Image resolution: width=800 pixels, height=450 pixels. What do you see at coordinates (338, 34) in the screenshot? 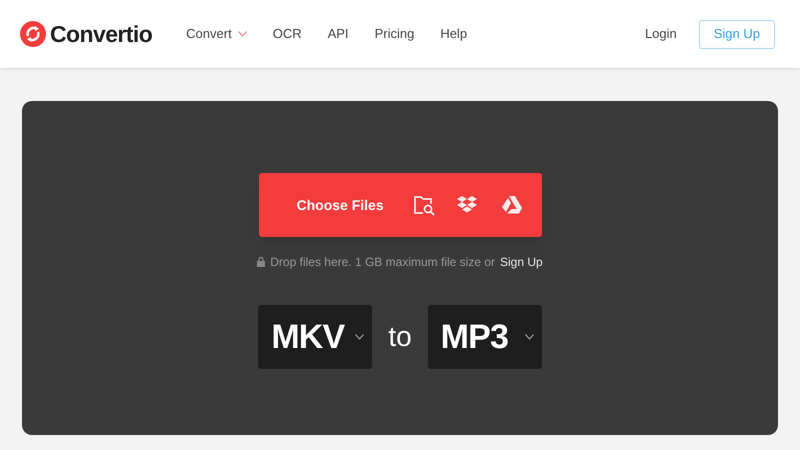
I see `nav-link: API` at bounding box center [338, 34].